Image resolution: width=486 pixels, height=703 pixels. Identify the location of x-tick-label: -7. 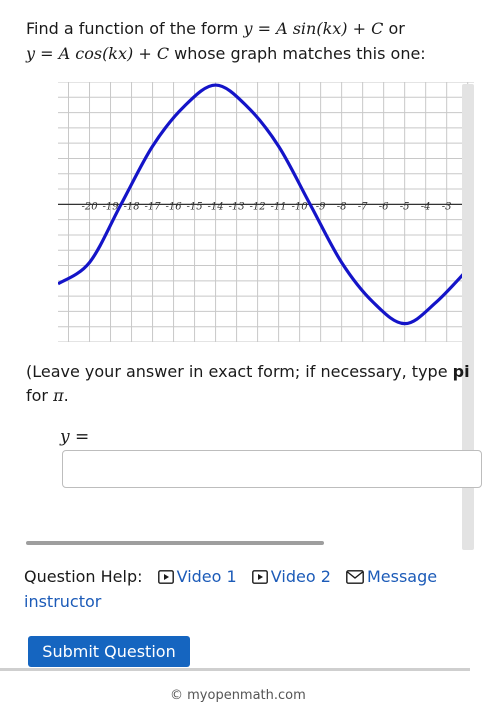
(363, 206).